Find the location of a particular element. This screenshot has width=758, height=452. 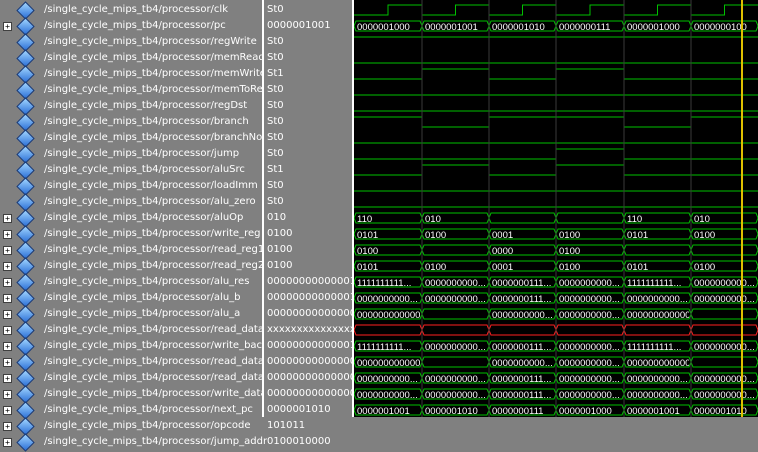

signal-row: + /single_cycle_mips_tb4/processor/alu_b is located at coordinates (131, 298).